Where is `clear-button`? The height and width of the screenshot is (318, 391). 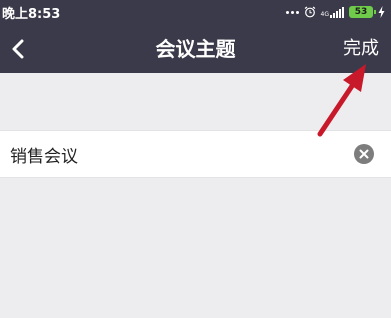
clear-button is located at coordinates (364, 154).